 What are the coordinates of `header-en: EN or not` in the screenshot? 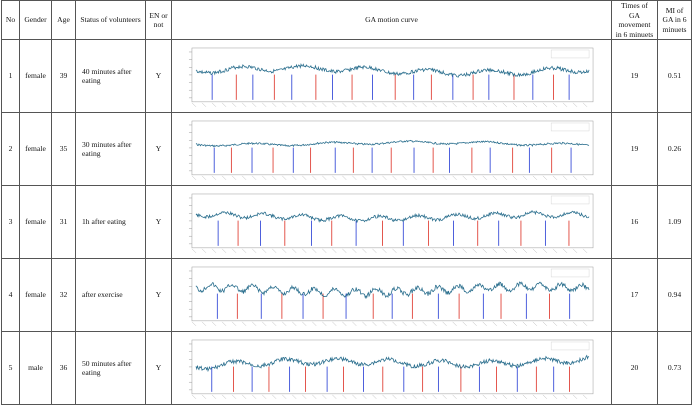 It's located at (158, 20).